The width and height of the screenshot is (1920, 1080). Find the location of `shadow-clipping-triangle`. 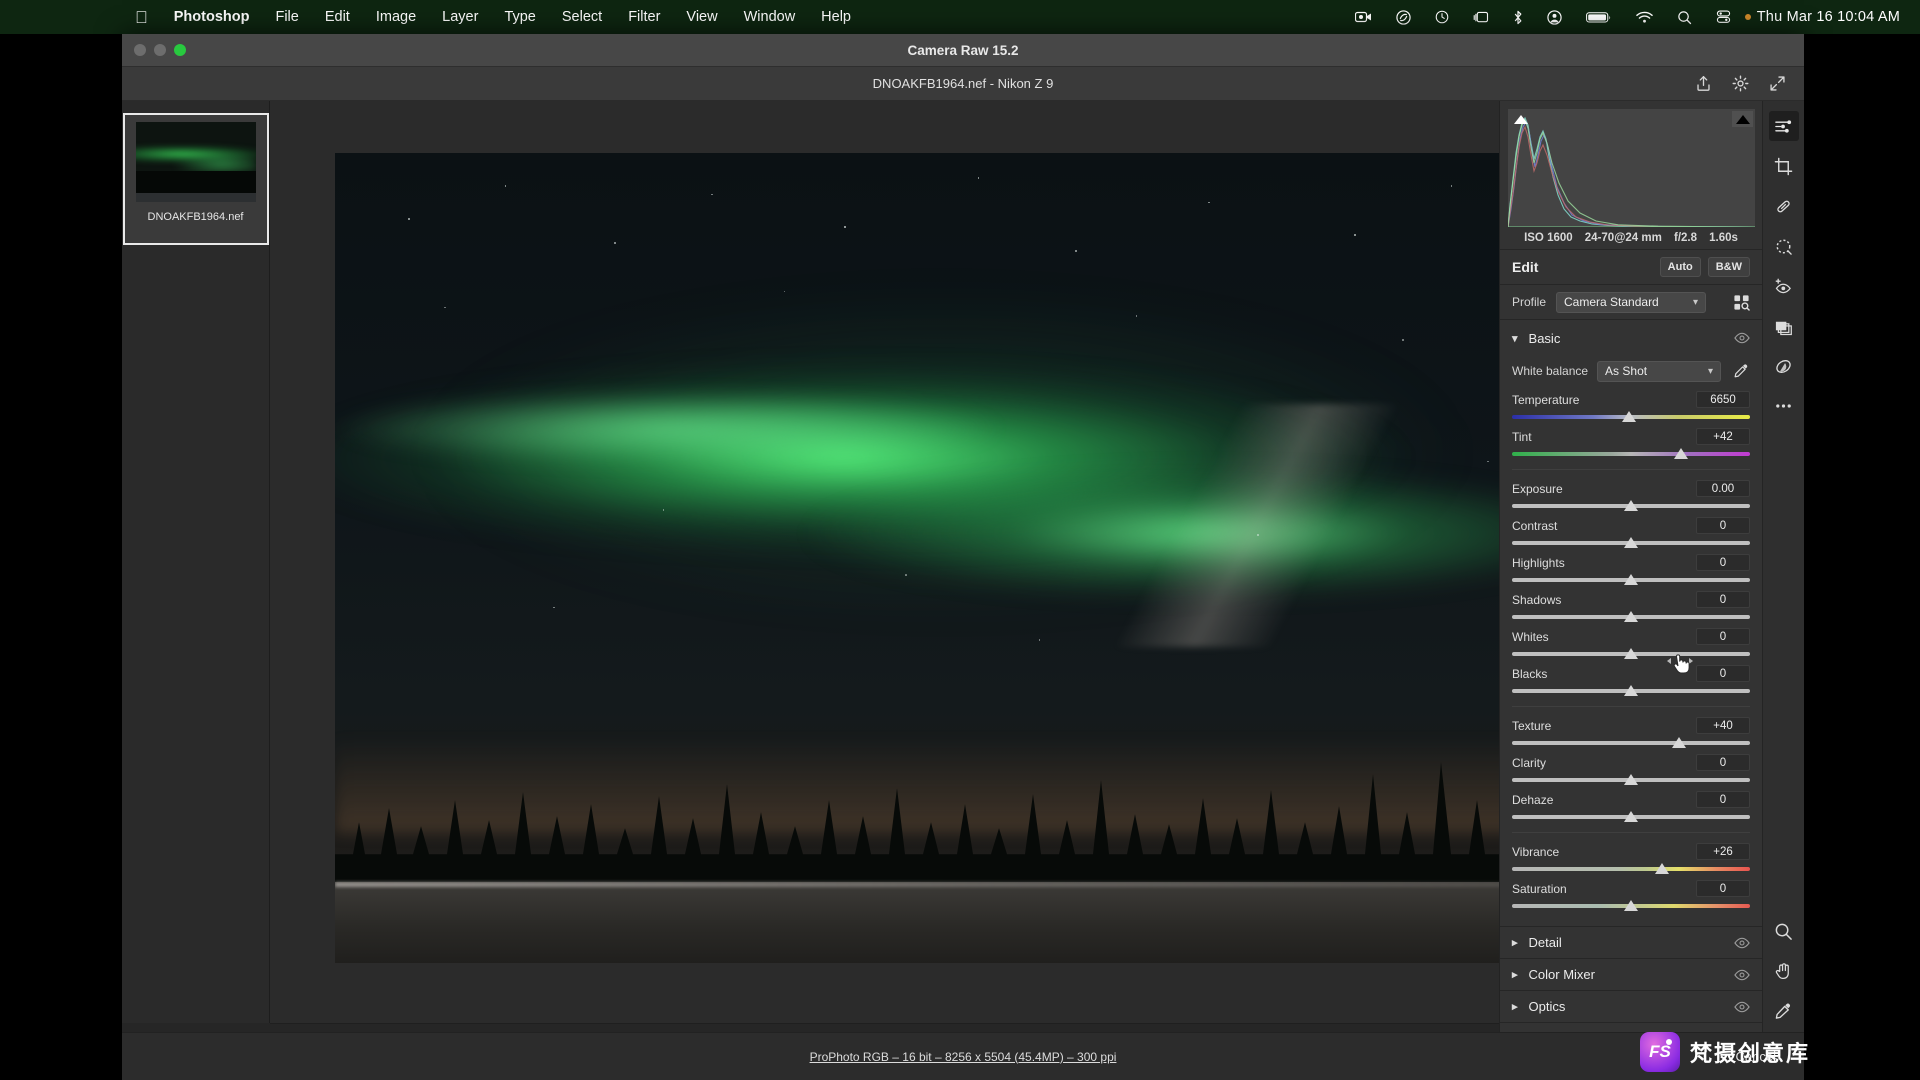

shadow-clipping-triangle is located at coordinates (1520, 119).